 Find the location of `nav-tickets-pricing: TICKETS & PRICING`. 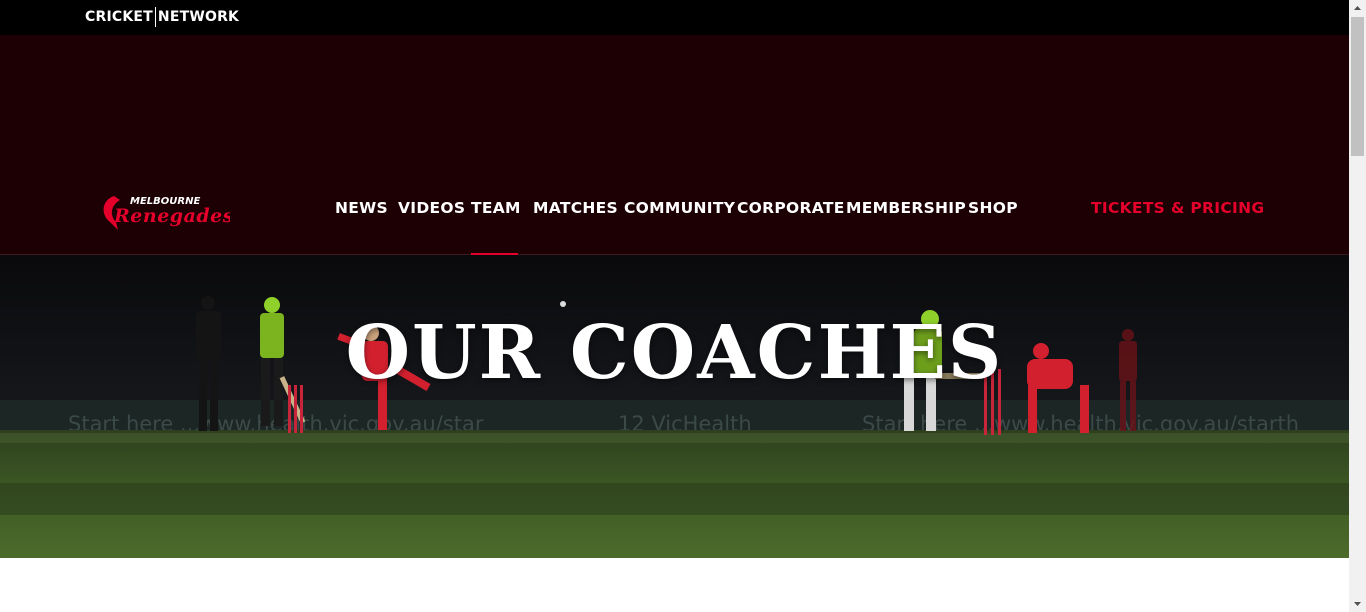

nav-tickets-pricing: TICKETS & PRICING is located at coordinates (1177, 227).